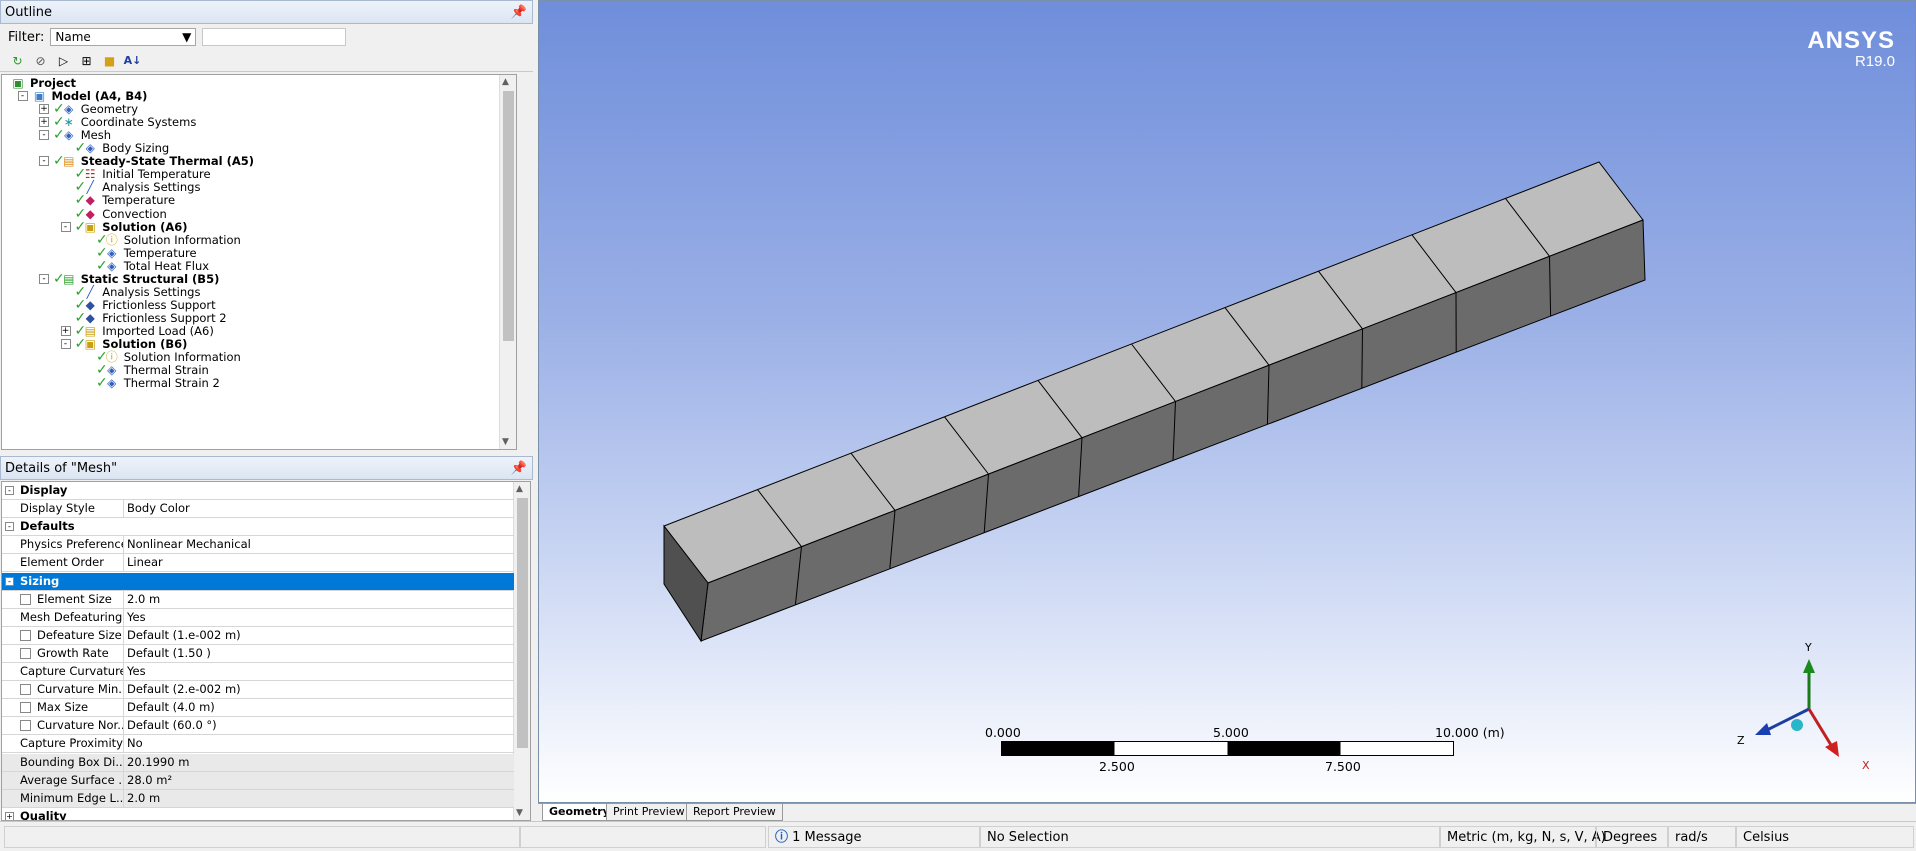 The width and height of the screenshot is (1916, 851). Describe the element at coordinates (319, 562) in the screenshot. I see `property-value: Linear` at that location.